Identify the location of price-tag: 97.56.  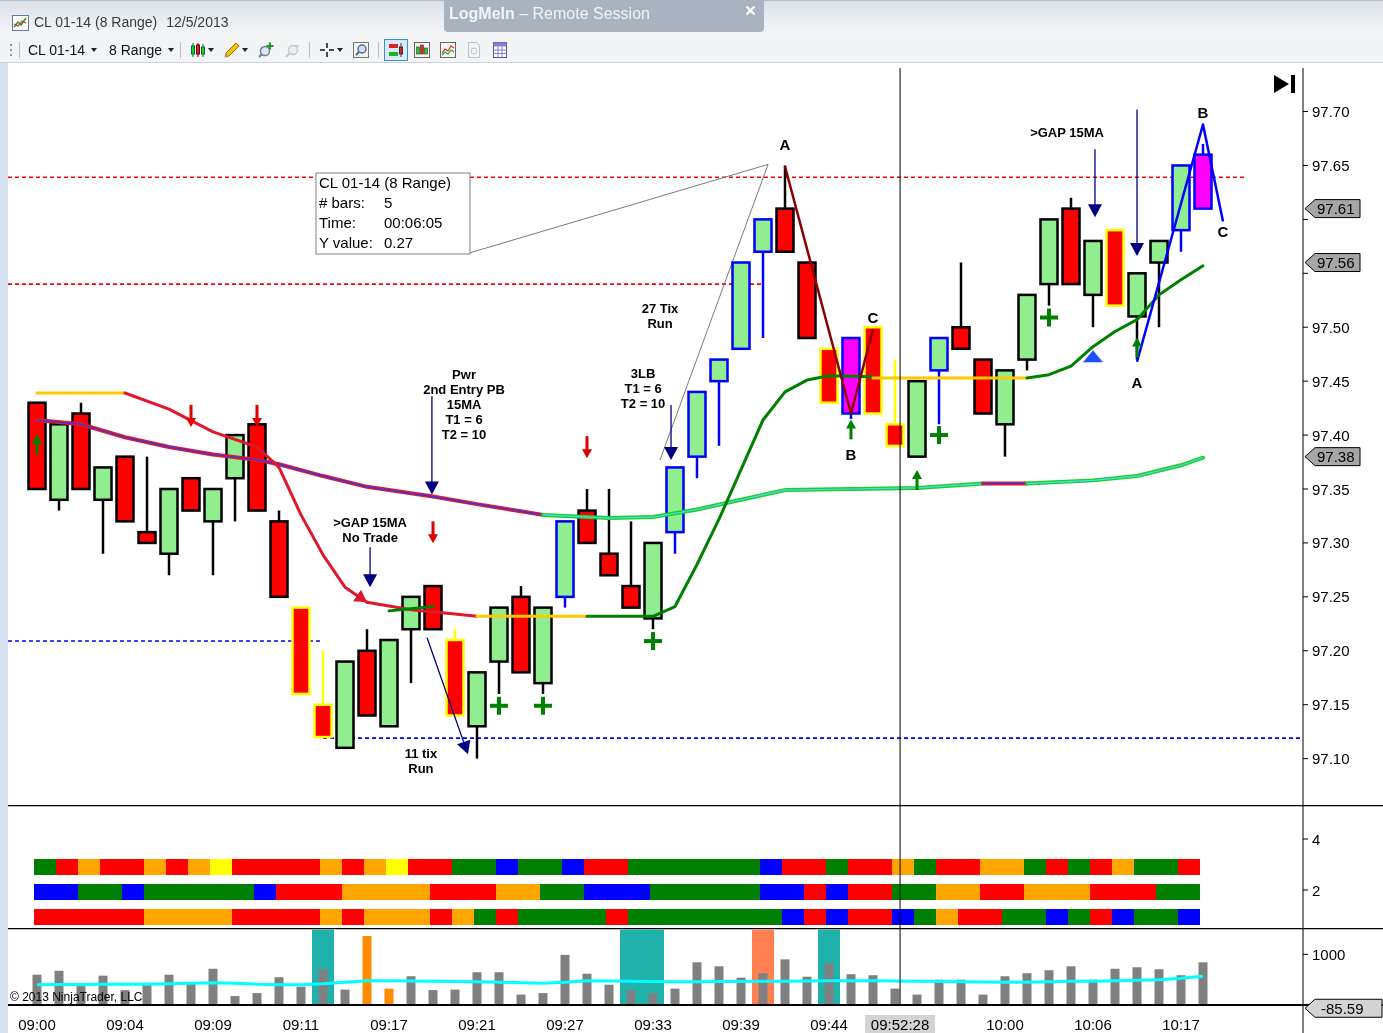
(1332, 262).